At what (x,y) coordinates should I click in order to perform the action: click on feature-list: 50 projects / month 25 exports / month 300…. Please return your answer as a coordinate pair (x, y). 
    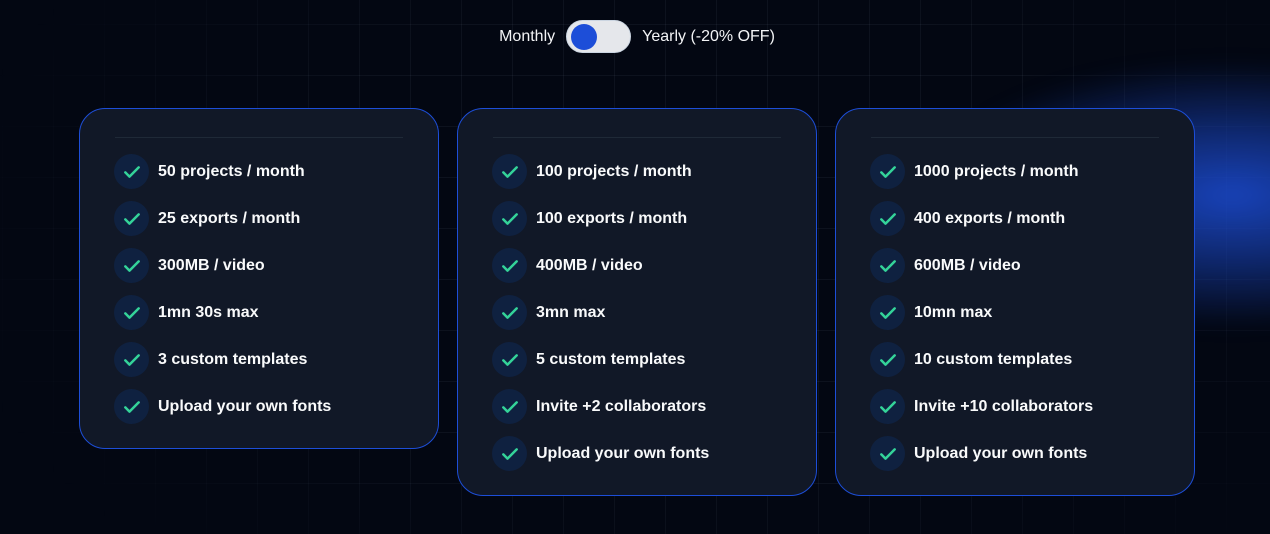
    Looking at the image, I should click on (259, 289).